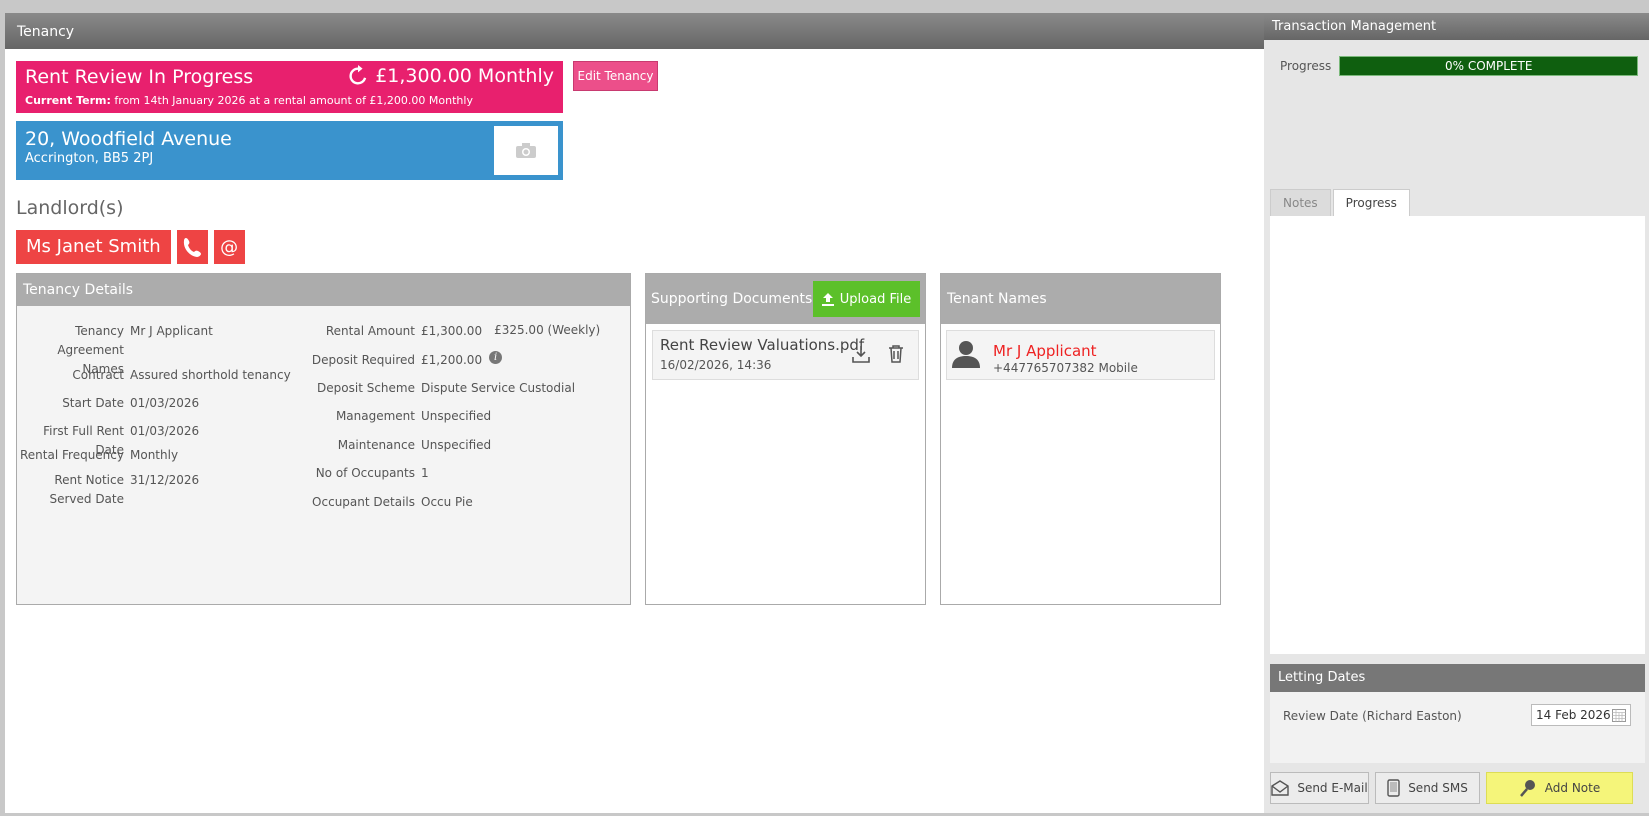 This screenshot has width=1649, height=816. What do you see at coordinates (875, 299) in the screenshot?
I see `upload-file-label: Upload File` at bounding box center [875, 299].